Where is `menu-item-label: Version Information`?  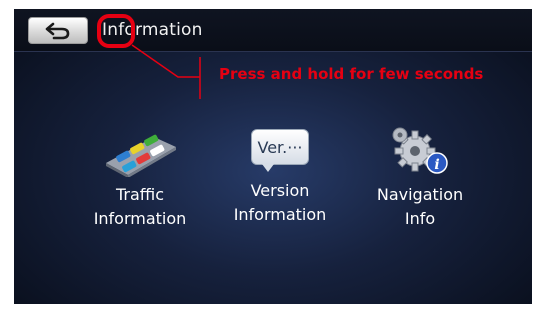
menu-item-label: Version Information is located at coordinates (280, 202).